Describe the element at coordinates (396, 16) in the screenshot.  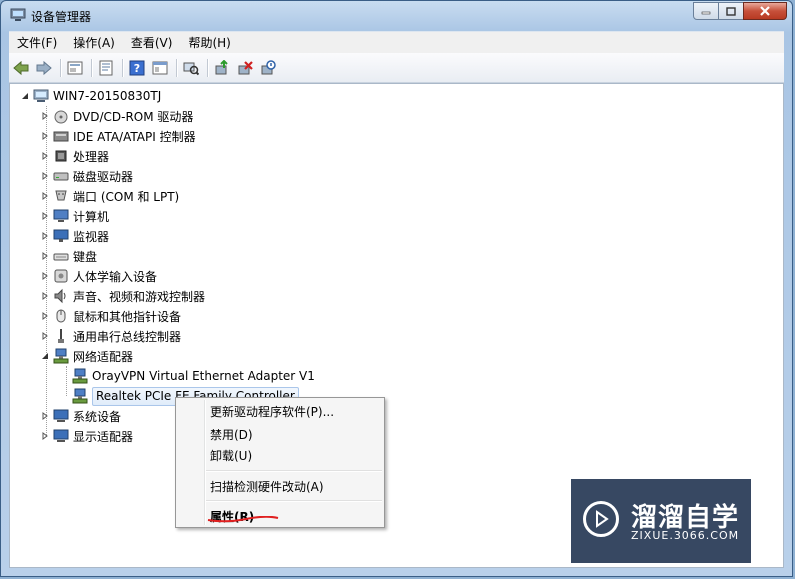
I see `title-bar: 设备管理器` at that location.